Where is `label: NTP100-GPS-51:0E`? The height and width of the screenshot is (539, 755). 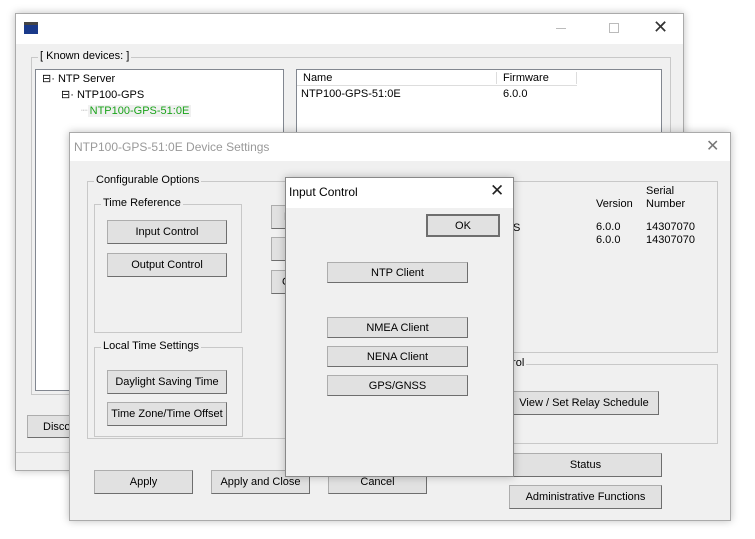 label: NTP100-GPS-51:0E is located at coordinates (139, 111).